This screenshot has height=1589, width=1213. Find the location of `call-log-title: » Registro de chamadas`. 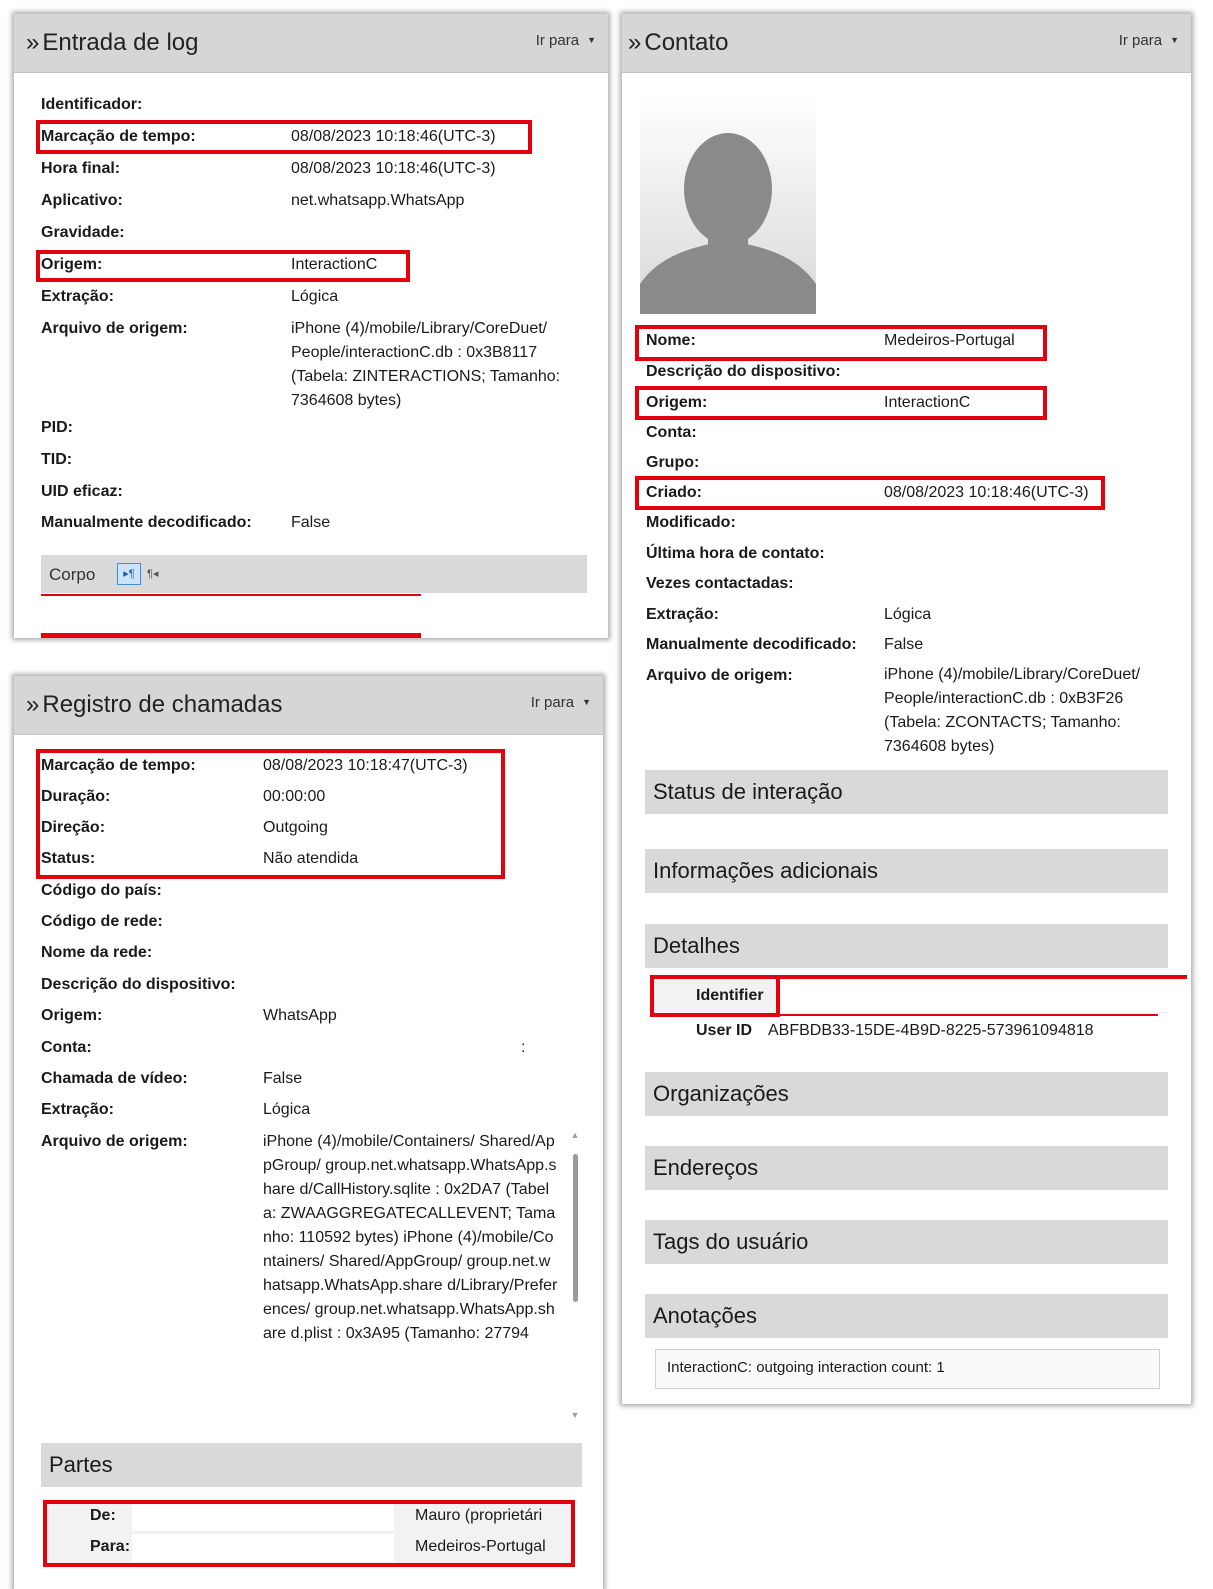

call-log-title: » Registro de chamadas is located at coordinates (154, 704).